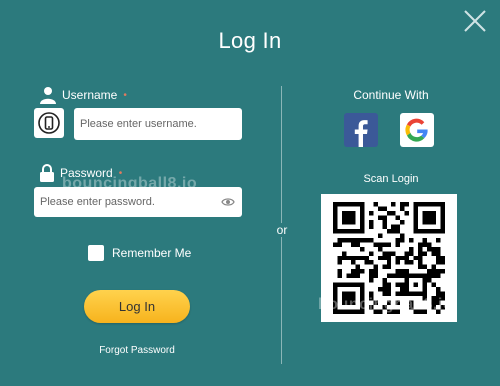 Image resolution: width=500 pixels, height=386 pixels. I want to click on username-label-row: Username •, so click(83, 95).